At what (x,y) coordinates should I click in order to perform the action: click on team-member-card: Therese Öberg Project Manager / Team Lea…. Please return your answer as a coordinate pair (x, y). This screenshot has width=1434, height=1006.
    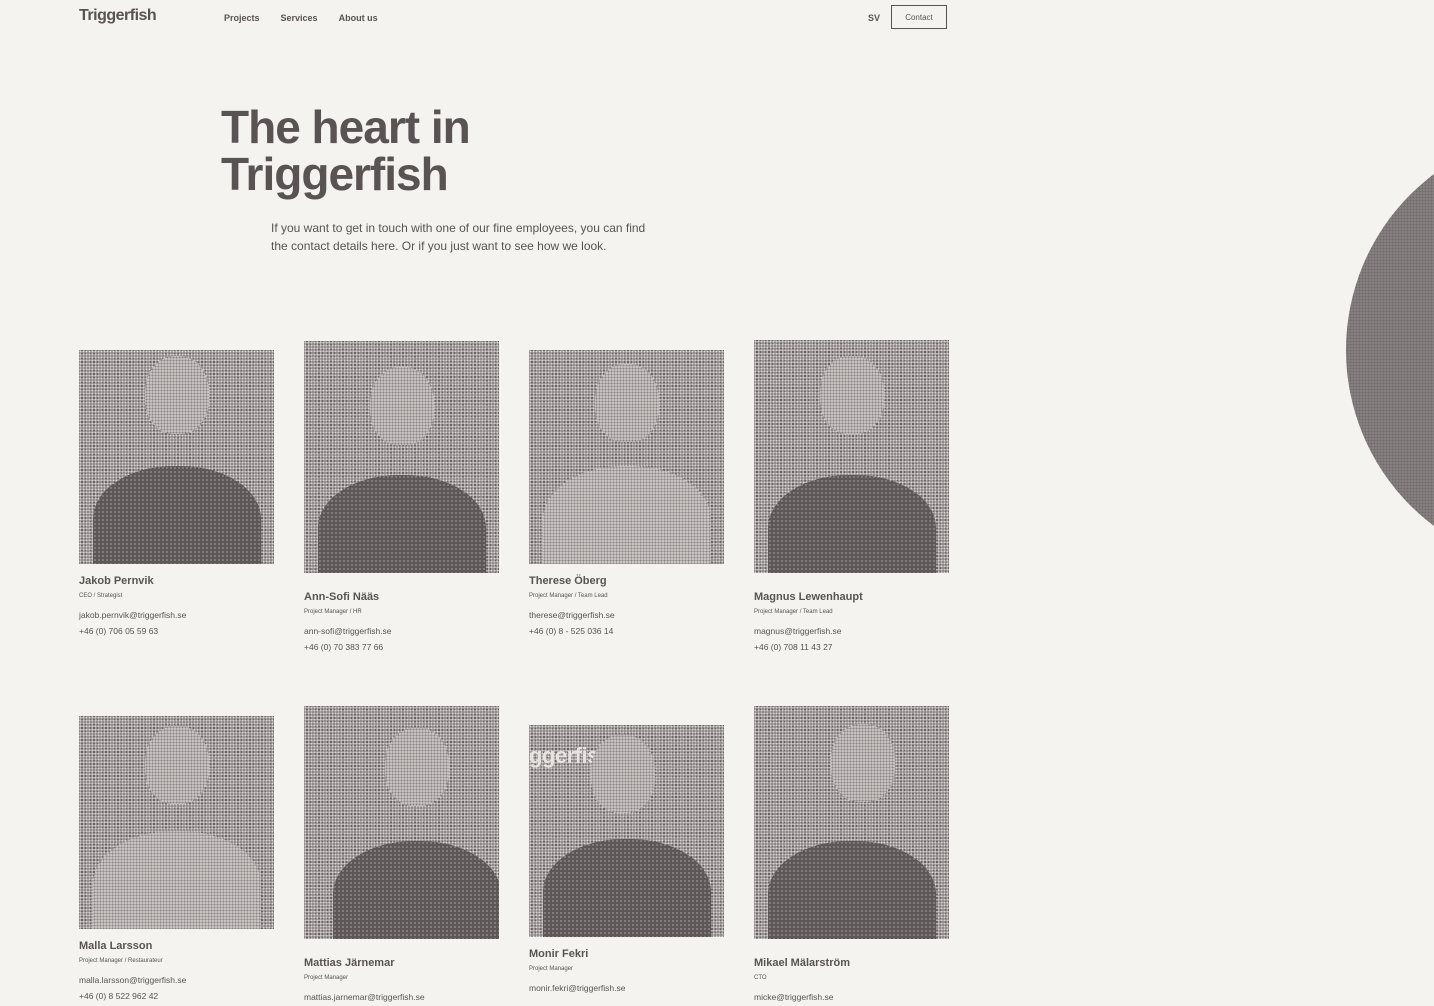
    Looking at the image, I should click on (626, 494).